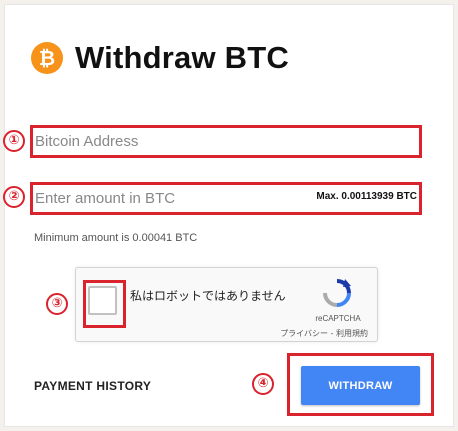 This screenshot has width=458, height=431. What do you see at coordinates (47, 58) in the screenshot?
I see `bitcoin-icon: ₿` at bounding box center [47, 58].